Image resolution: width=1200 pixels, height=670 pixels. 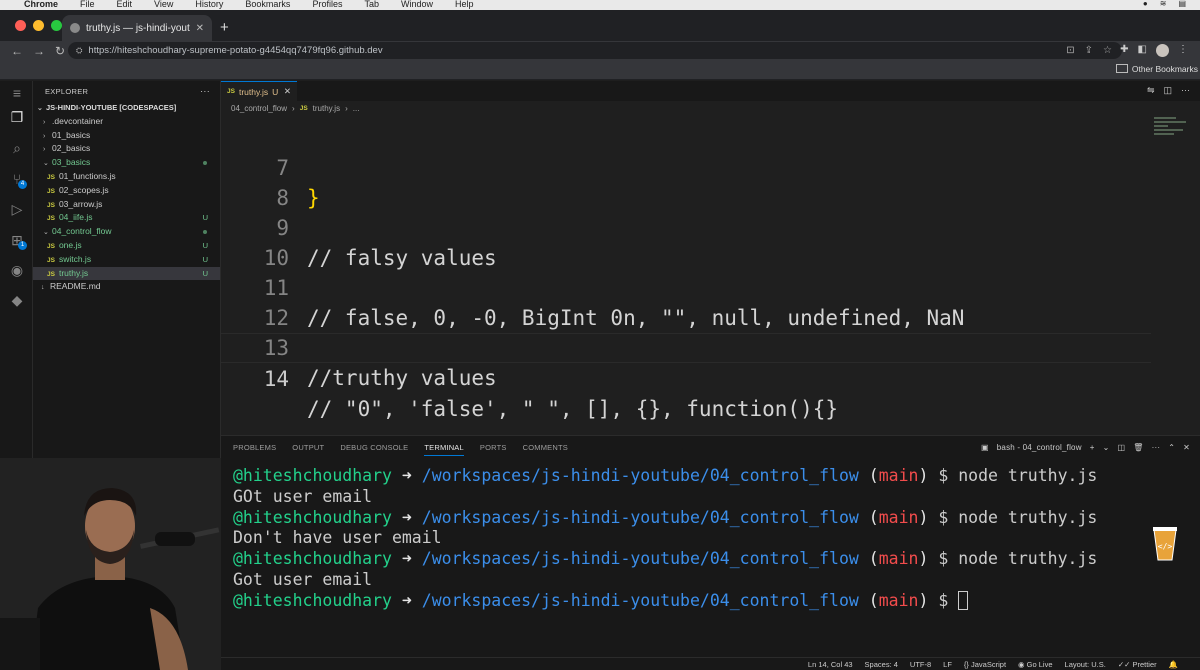 I want to click on terminal-name: bash - 04_control_flow, so click(x=1039, y=447).